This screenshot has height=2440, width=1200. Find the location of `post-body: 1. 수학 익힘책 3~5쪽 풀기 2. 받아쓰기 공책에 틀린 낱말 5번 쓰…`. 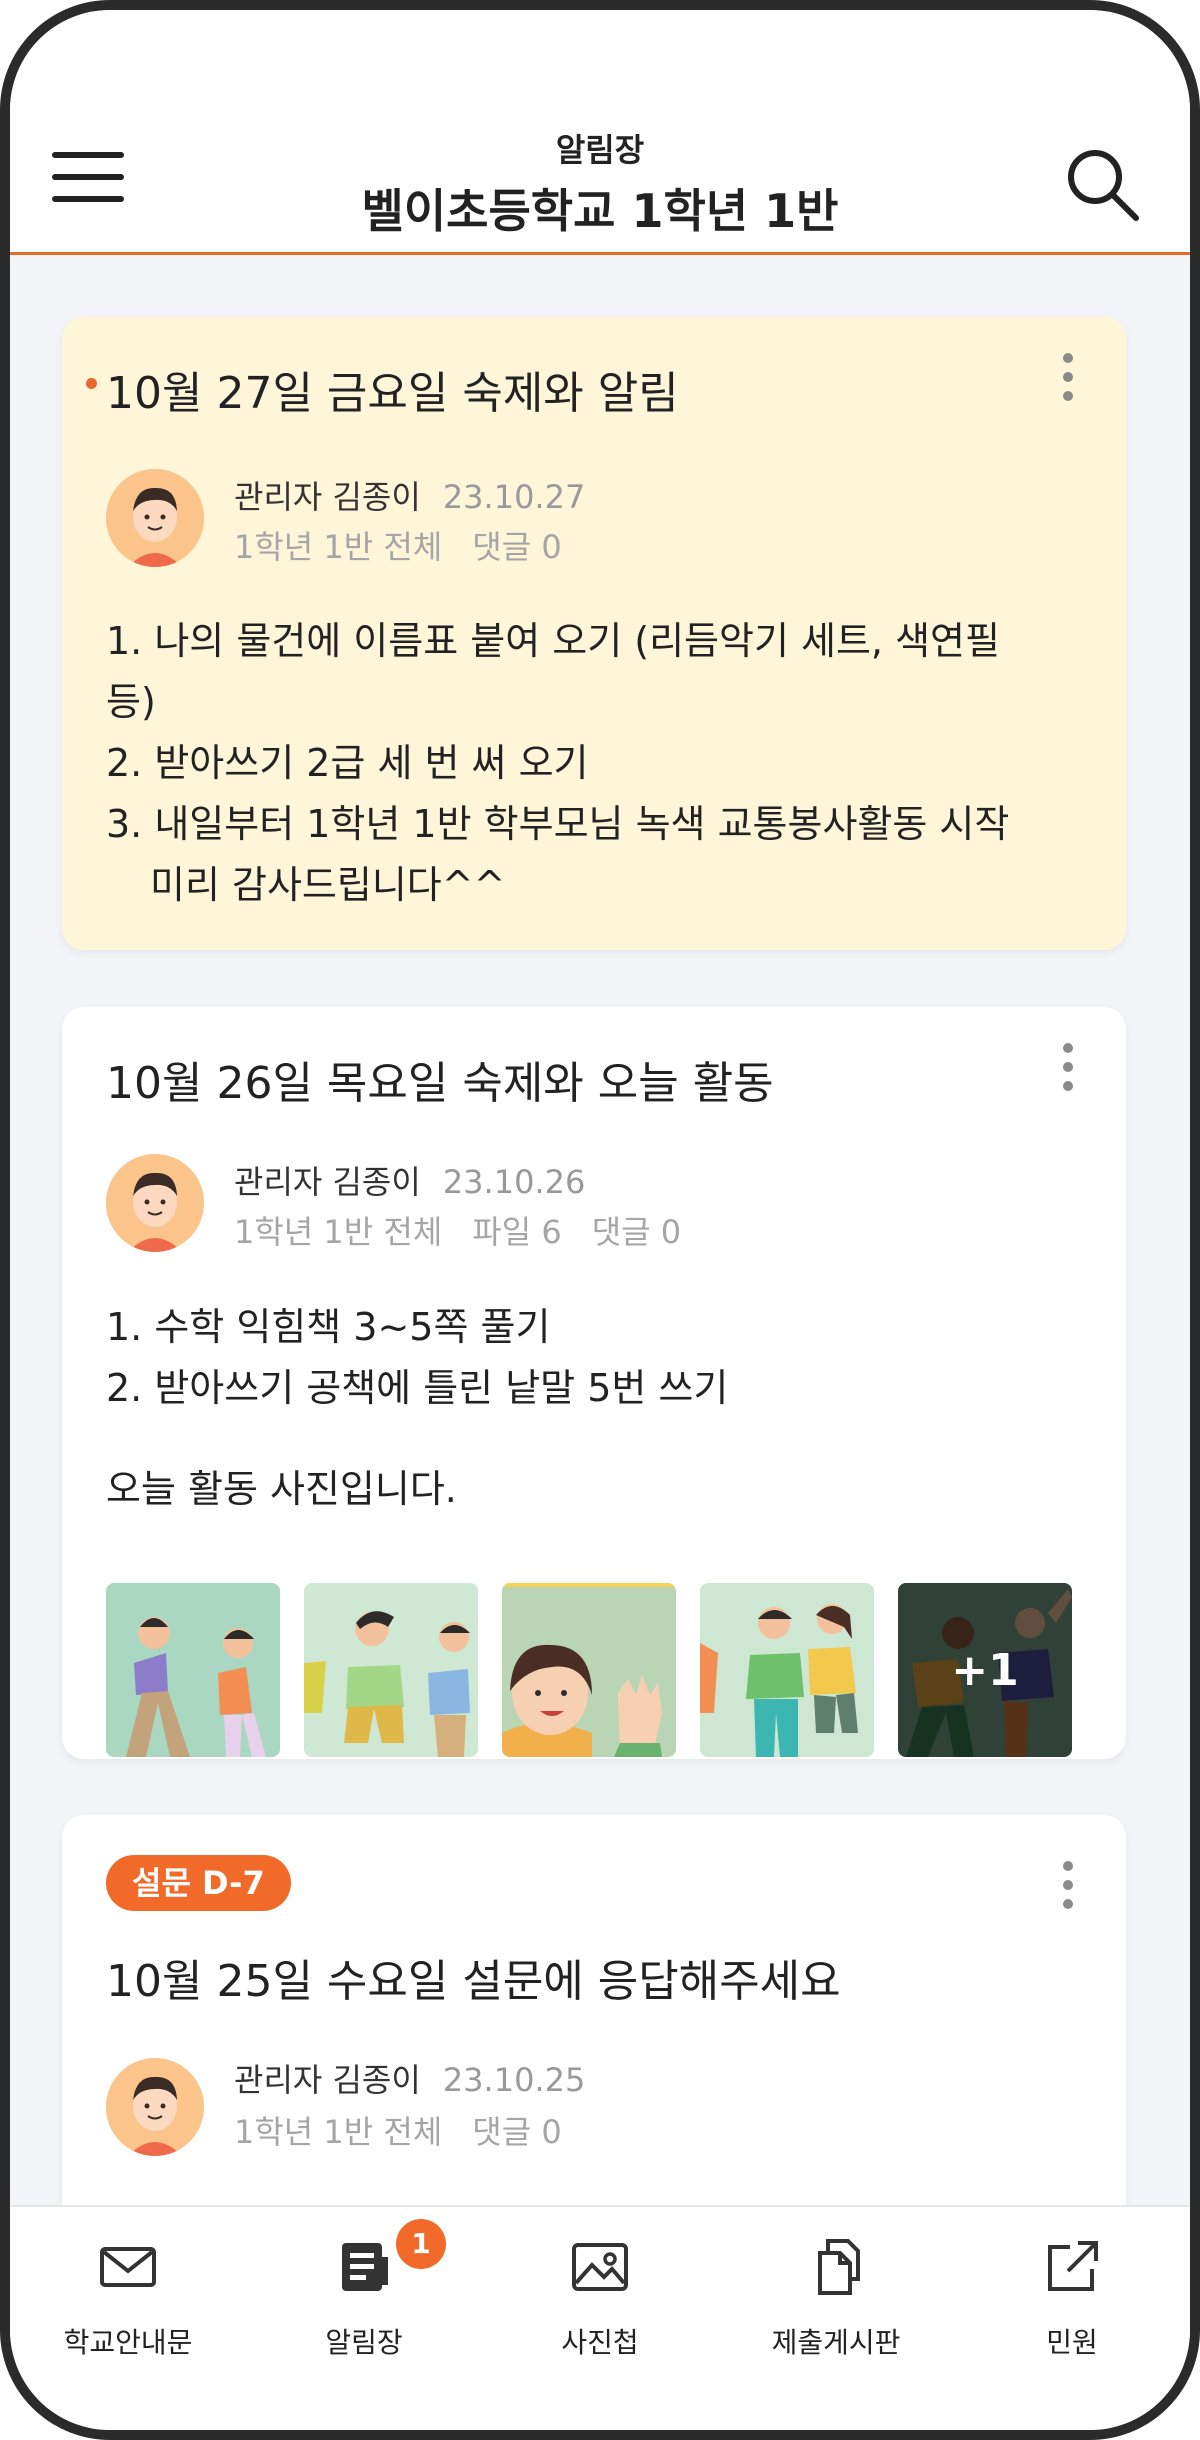

post-body: 1. 수학 익힘책 3~5쪽 풀기 2. 받아쓰기 공책에 틀린 낱말 5번 쓰… is located at coordinates (601, 1408).